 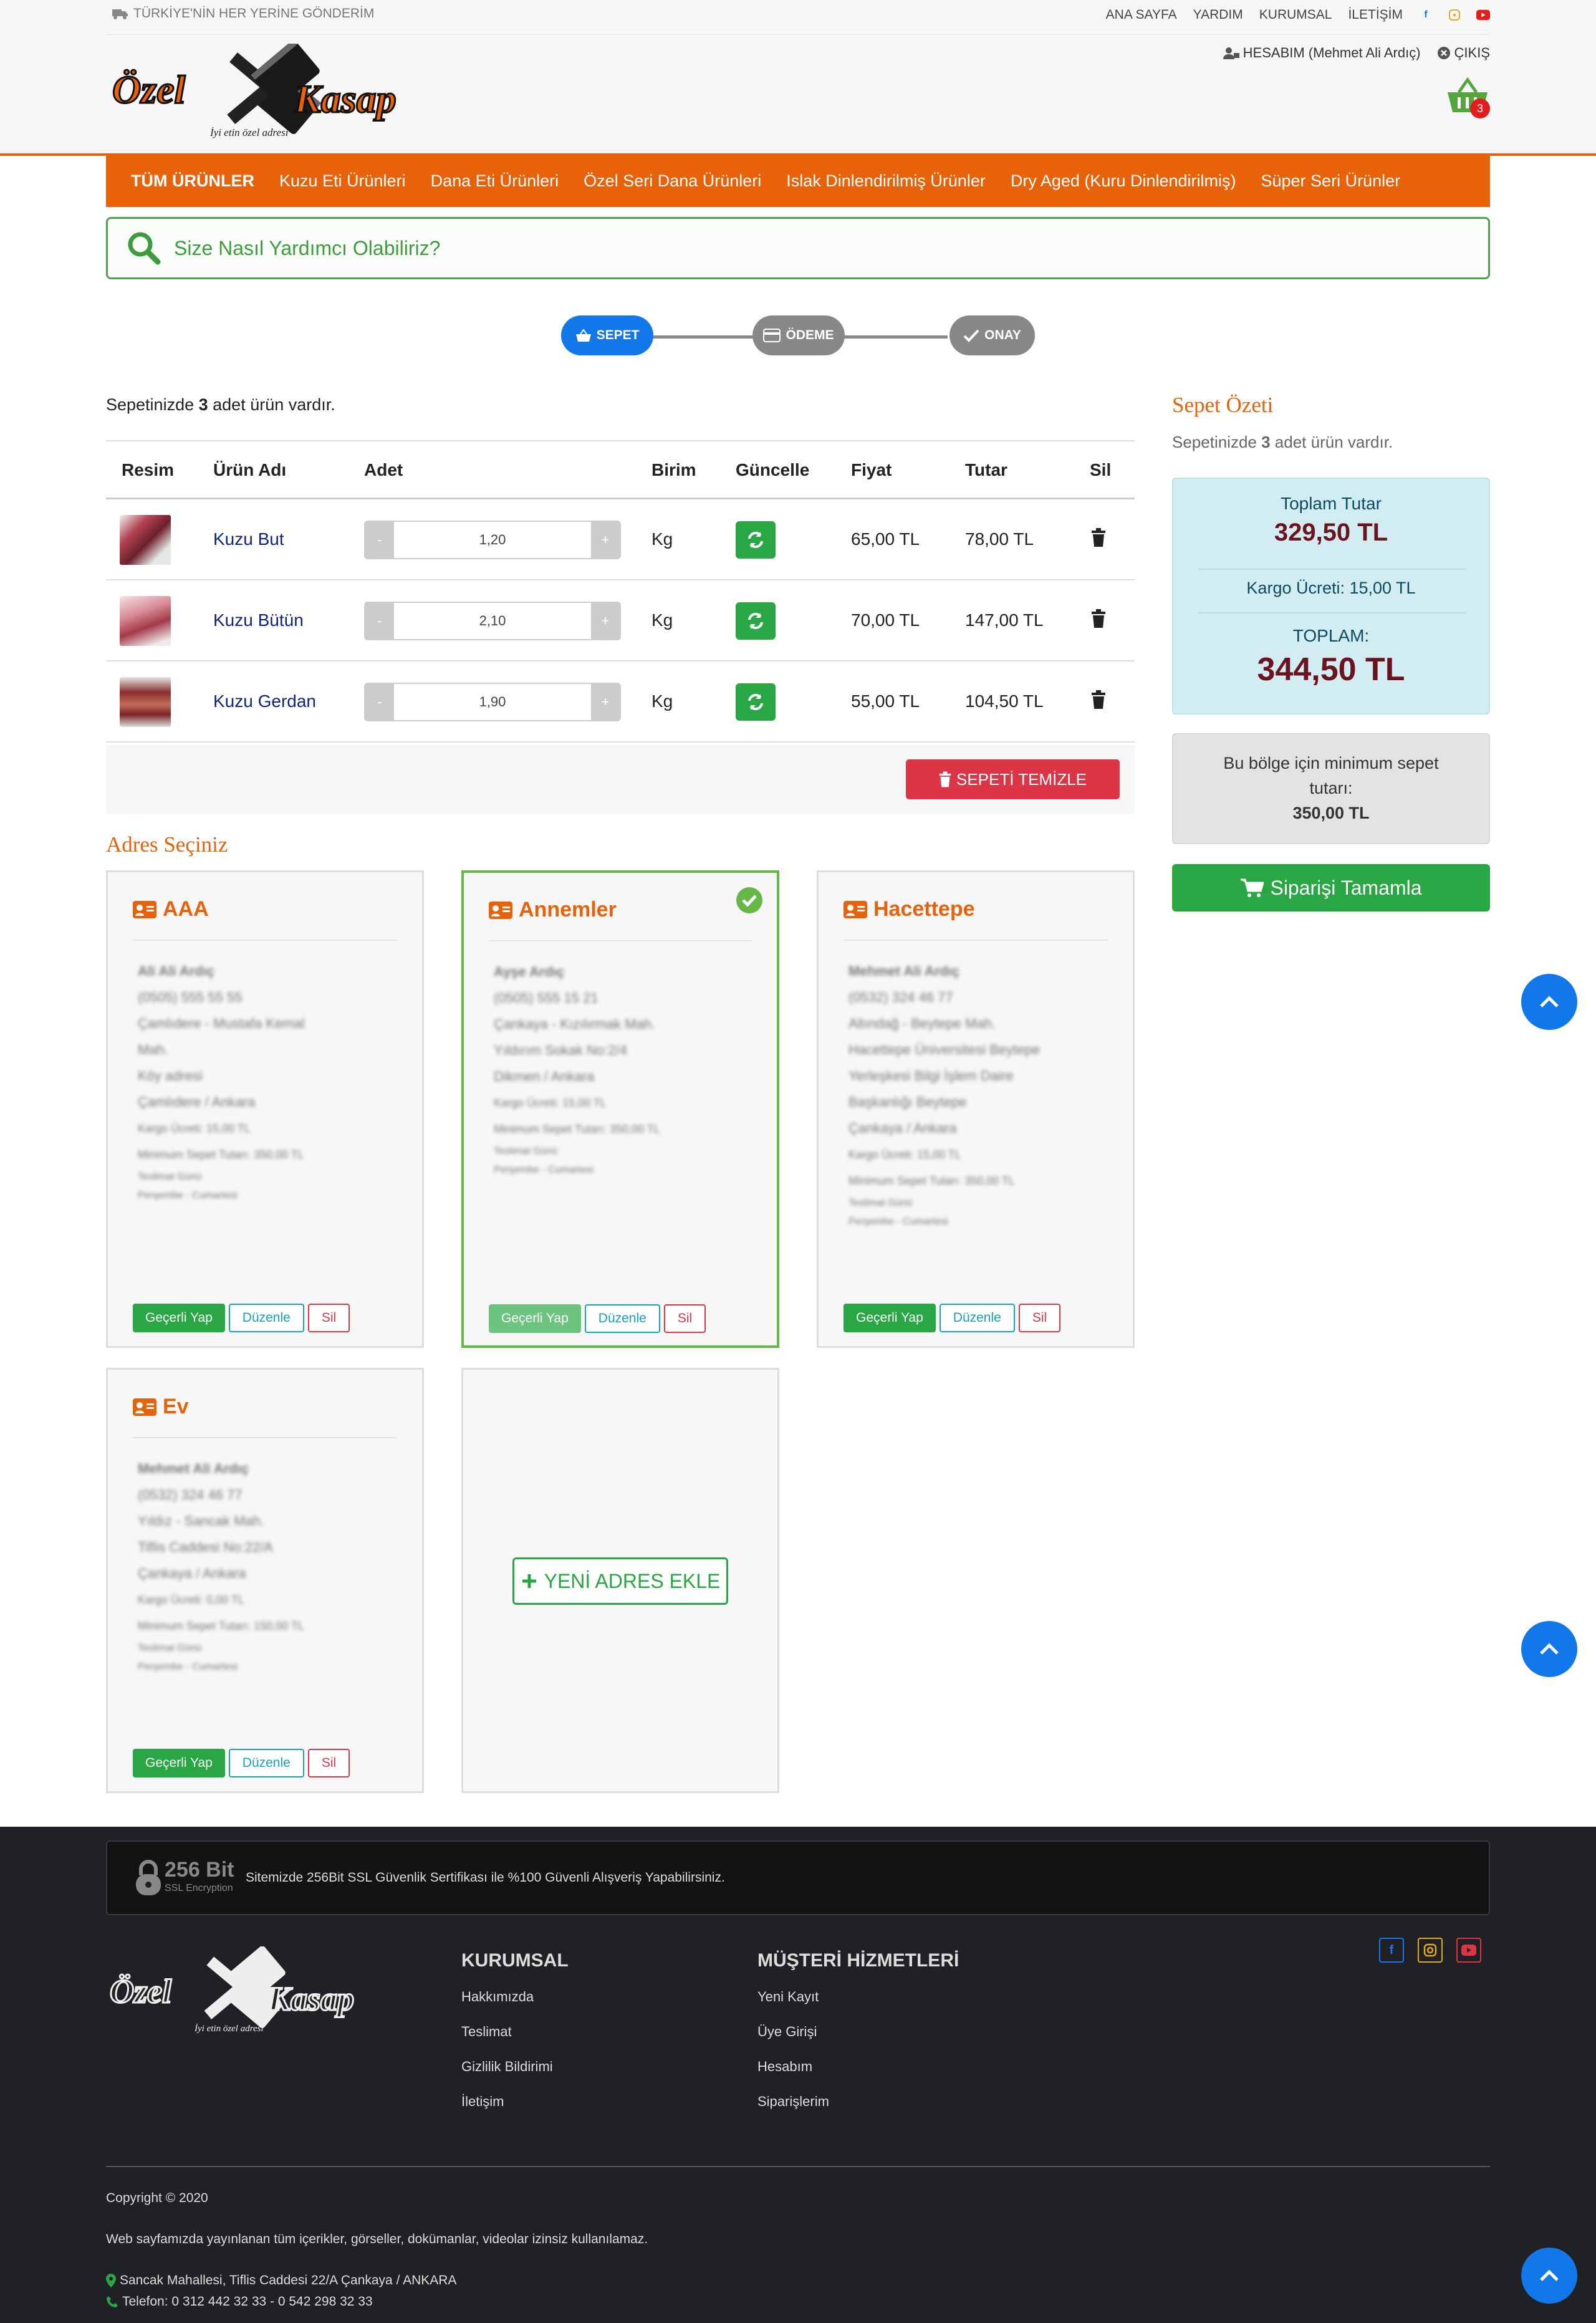 What do you see at coordinates (1295, 15) in the screenshot?
I see `link-corporate: KURUMSAL` at bounding box center [1295, 15].